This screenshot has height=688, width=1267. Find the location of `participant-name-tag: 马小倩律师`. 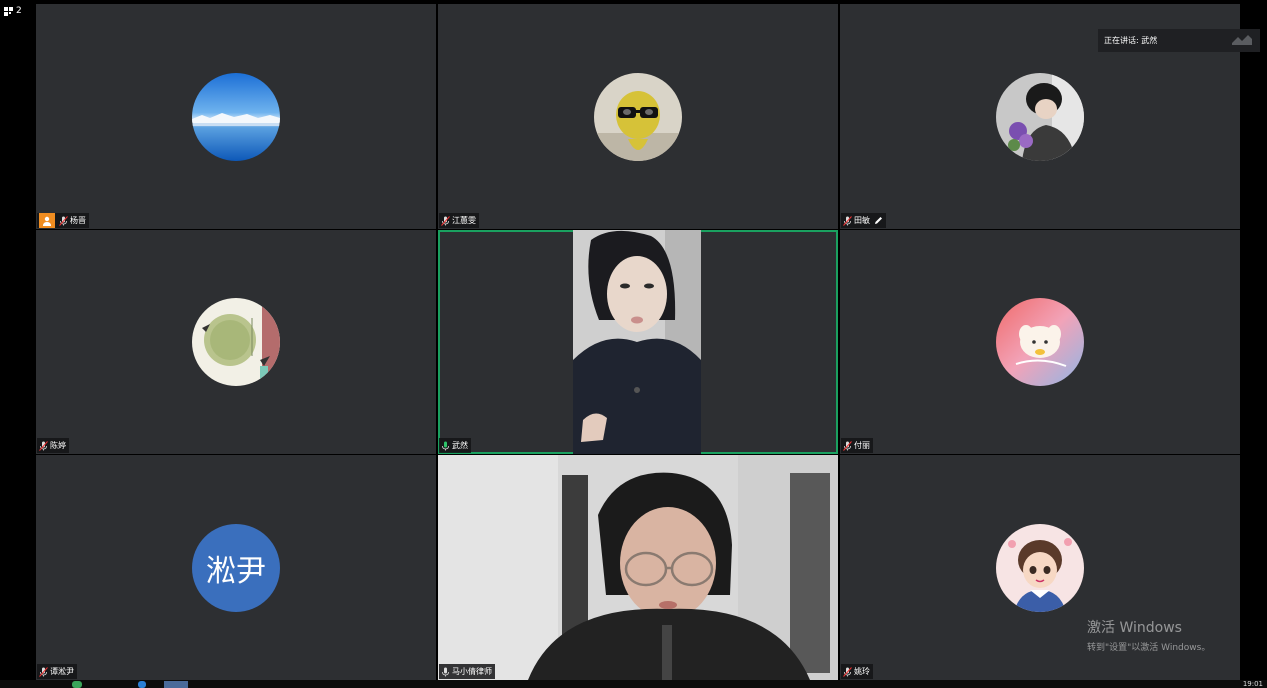

participant-name-tag: 马小倩律师 is located at coordinates (467, 671).